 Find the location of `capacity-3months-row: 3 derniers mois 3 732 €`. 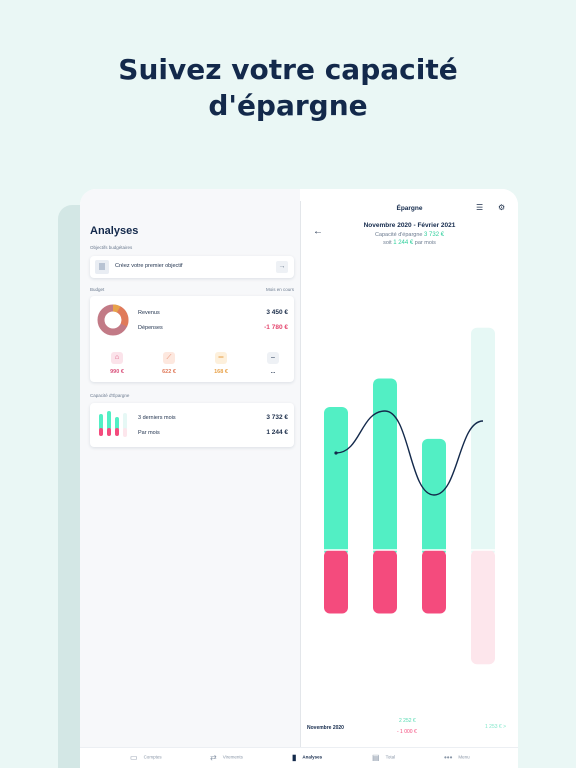

capacity-3months-row: 3 derniers mois 3 732 € is located at coordinates (213, 417).